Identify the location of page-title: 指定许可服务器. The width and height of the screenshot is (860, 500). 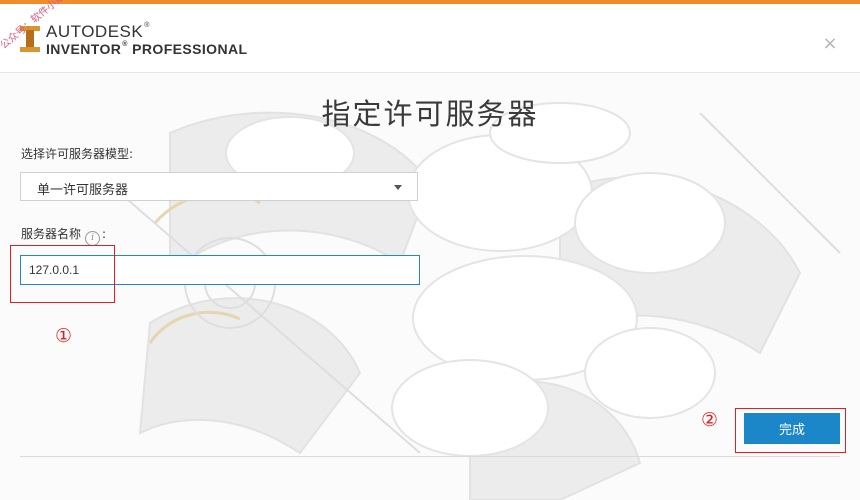
(430, 114).